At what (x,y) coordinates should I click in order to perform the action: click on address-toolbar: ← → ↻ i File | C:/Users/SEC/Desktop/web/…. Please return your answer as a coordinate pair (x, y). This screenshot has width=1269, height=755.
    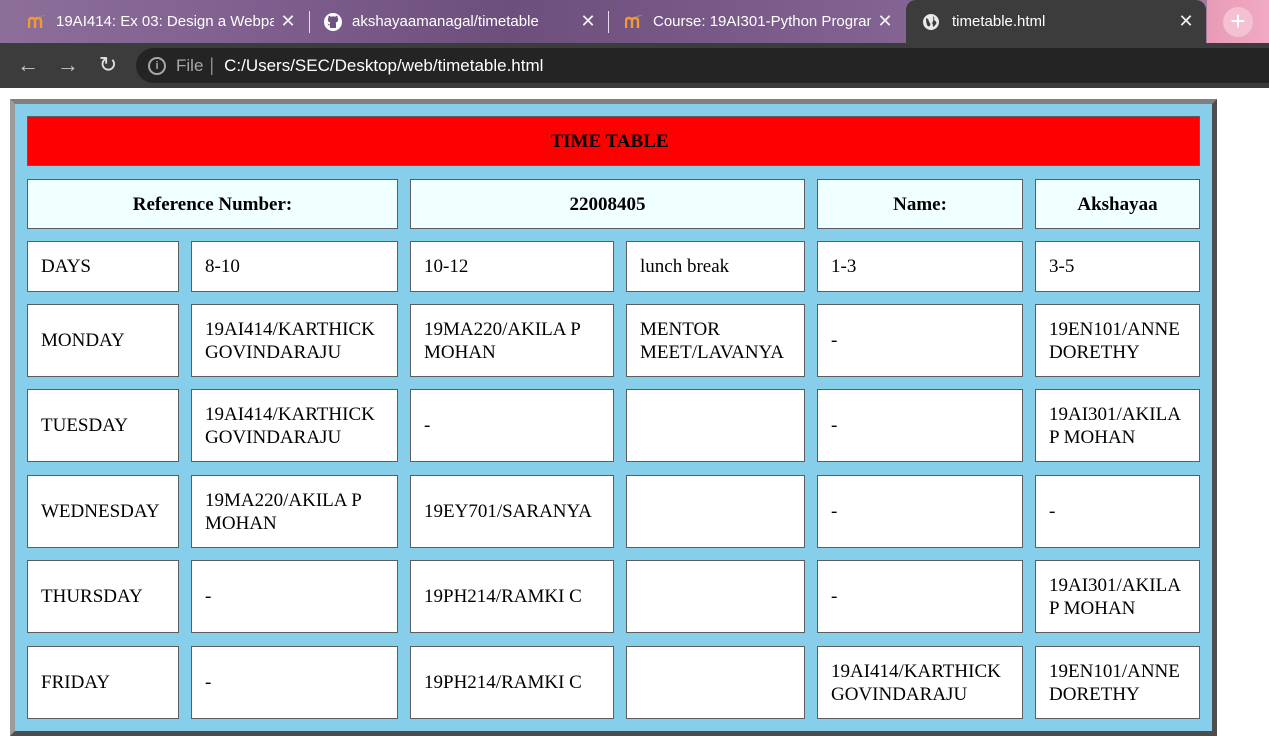
    Looking at the image, I should click on (634, 65).